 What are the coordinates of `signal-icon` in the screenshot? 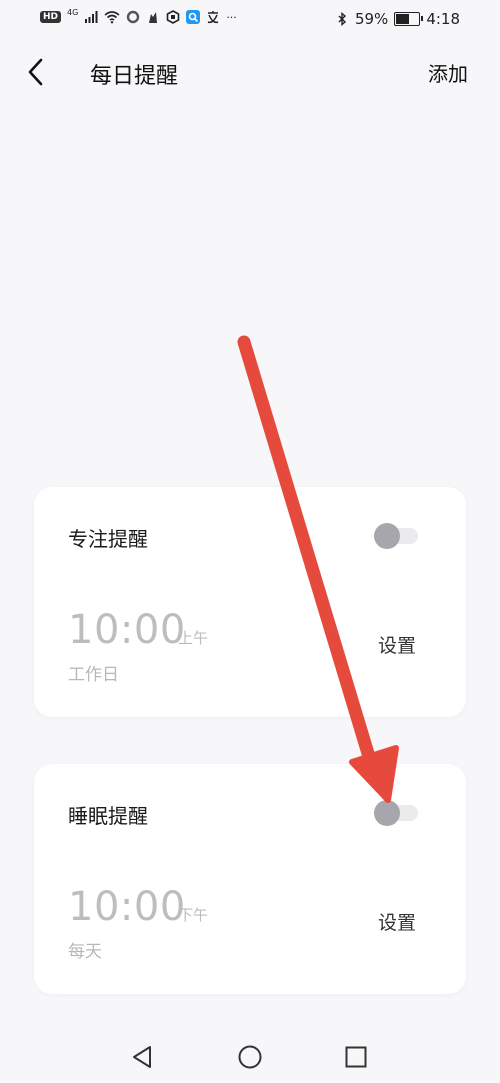 It's located at (91, 17).